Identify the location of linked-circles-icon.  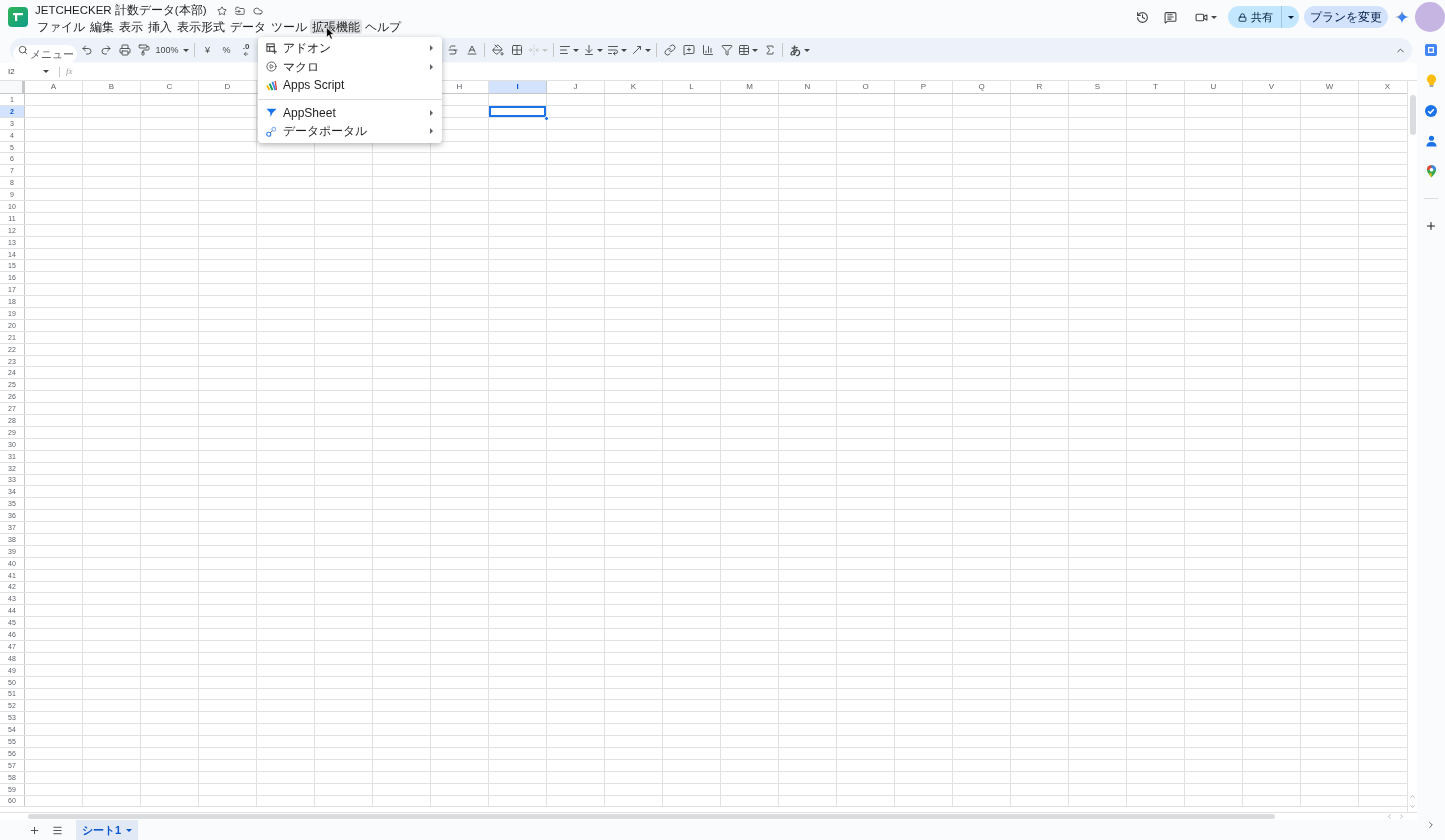
(271, 131).